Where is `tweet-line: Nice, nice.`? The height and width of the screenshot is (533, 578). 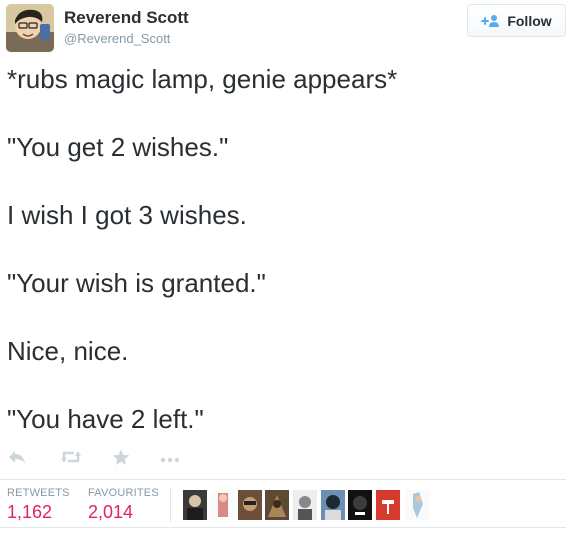
tweet-line: Nice, nice. is located at coordinates (68, 351).